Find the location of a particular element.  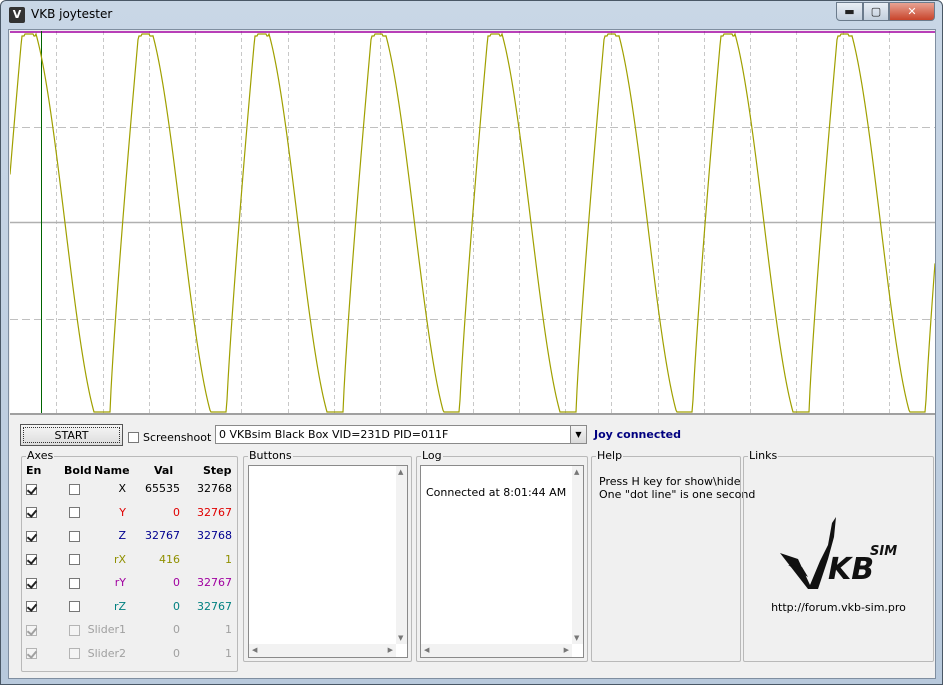

close-button: ✕ is located at coordinates (912, 11).